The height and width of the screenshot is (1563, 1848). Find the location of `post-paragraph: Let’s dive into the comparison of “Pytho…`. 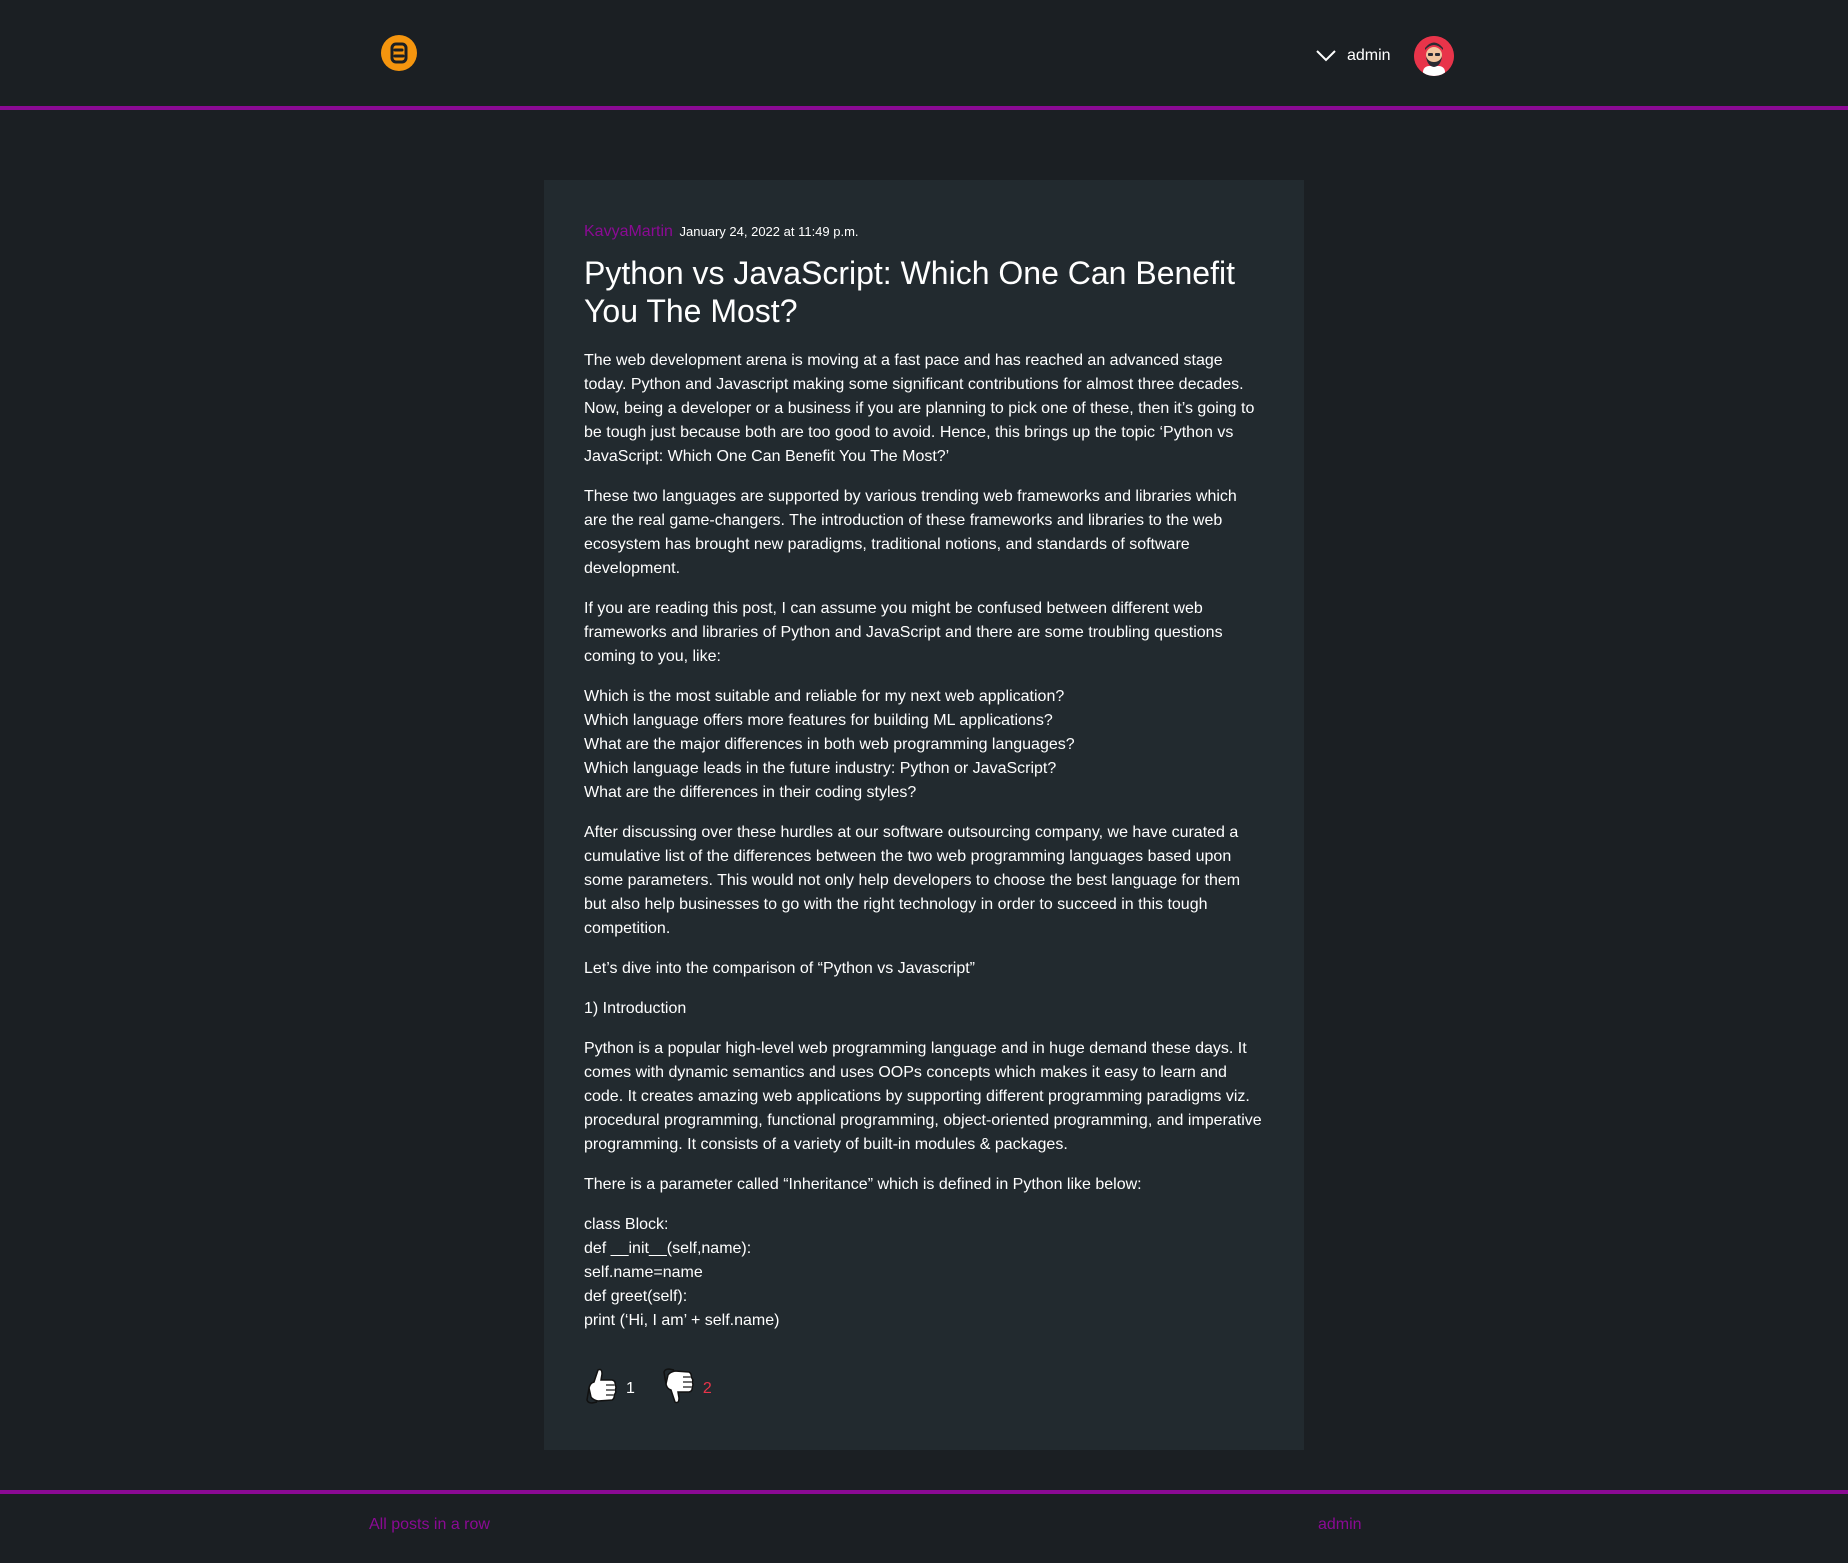

post-paragraph: Let’s dive into the comparison of “Pytho… is located at coordinates (779, 968).